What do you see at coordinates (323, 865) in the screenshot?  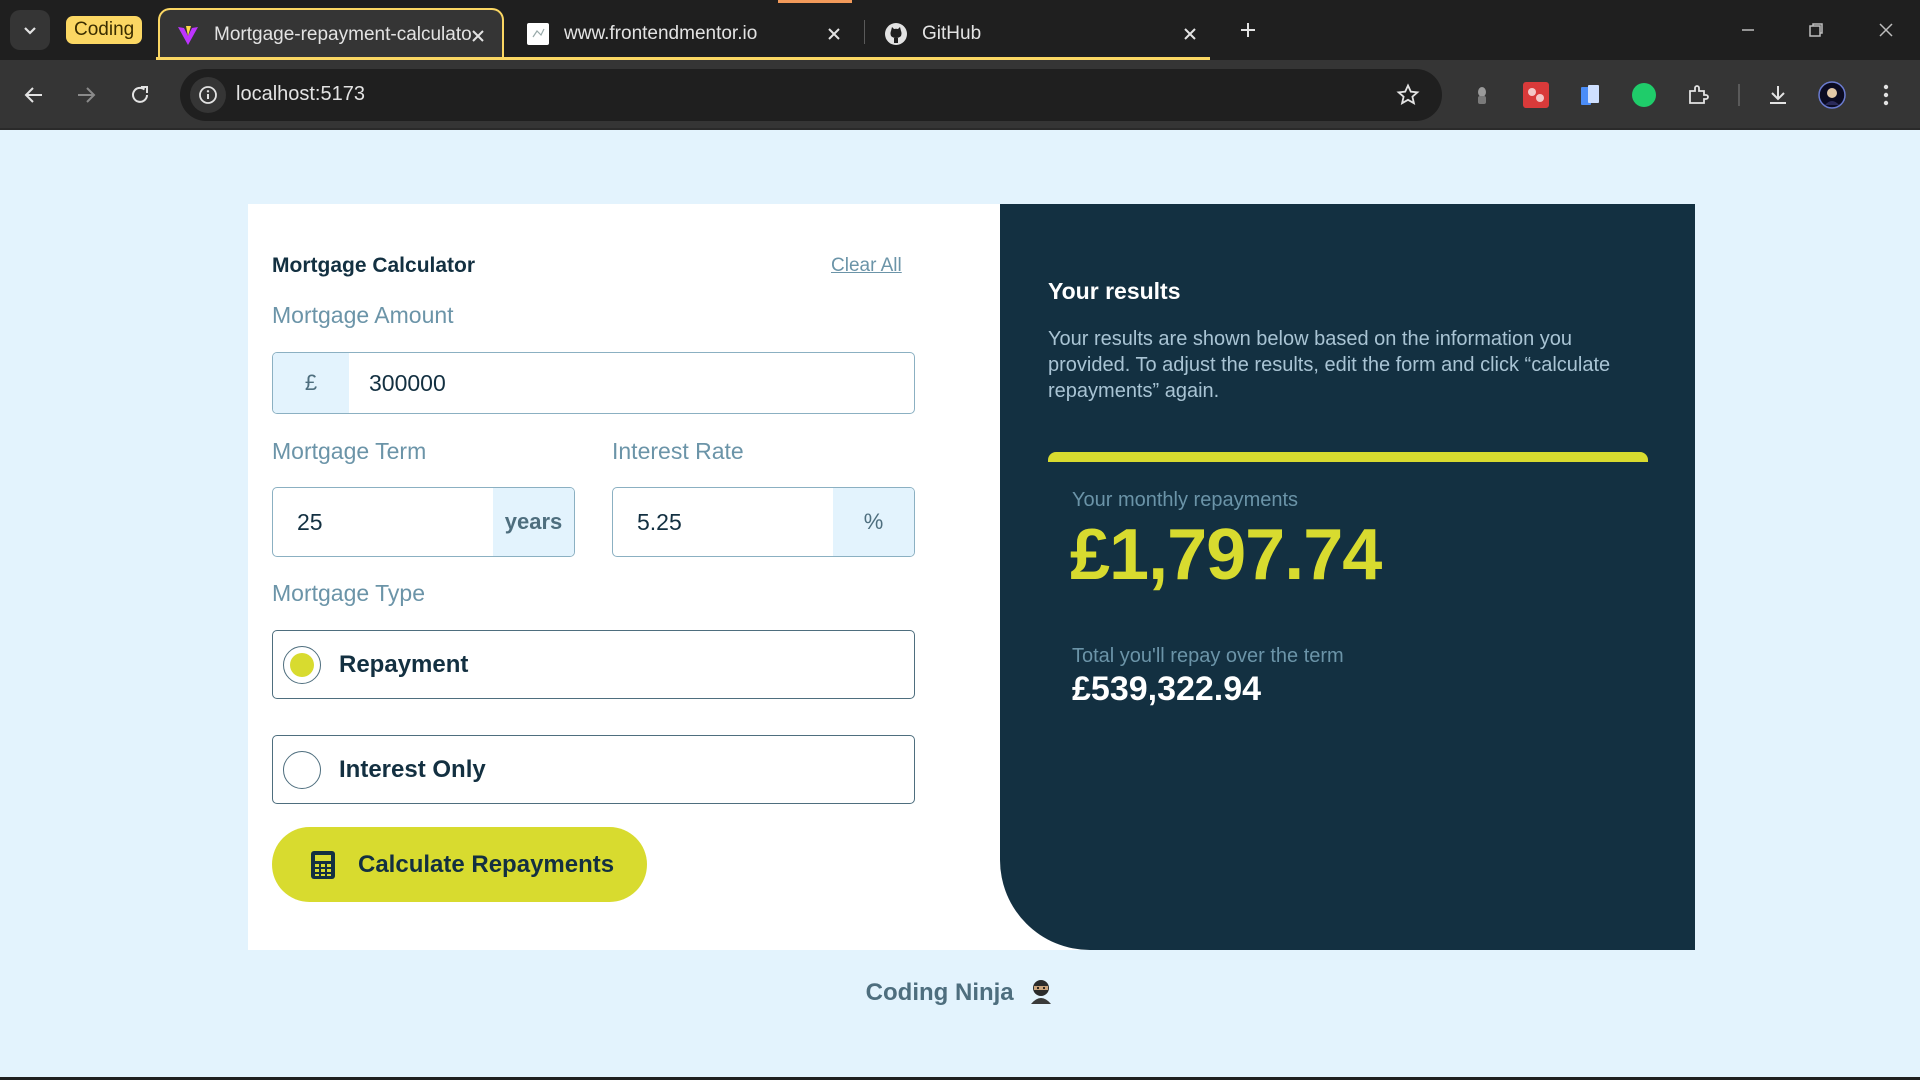 I see `calculator-icon` at bounding box center [323, 865].